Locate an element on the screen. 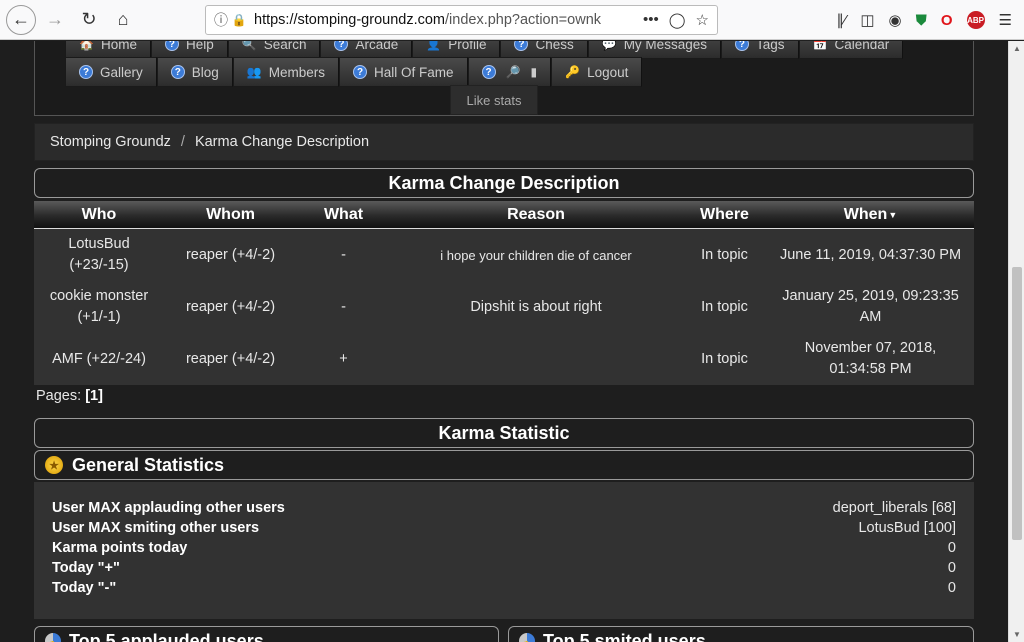 The image size is (1024, 642). who-score: (+23/-15) is located at coordinates (99, 265).